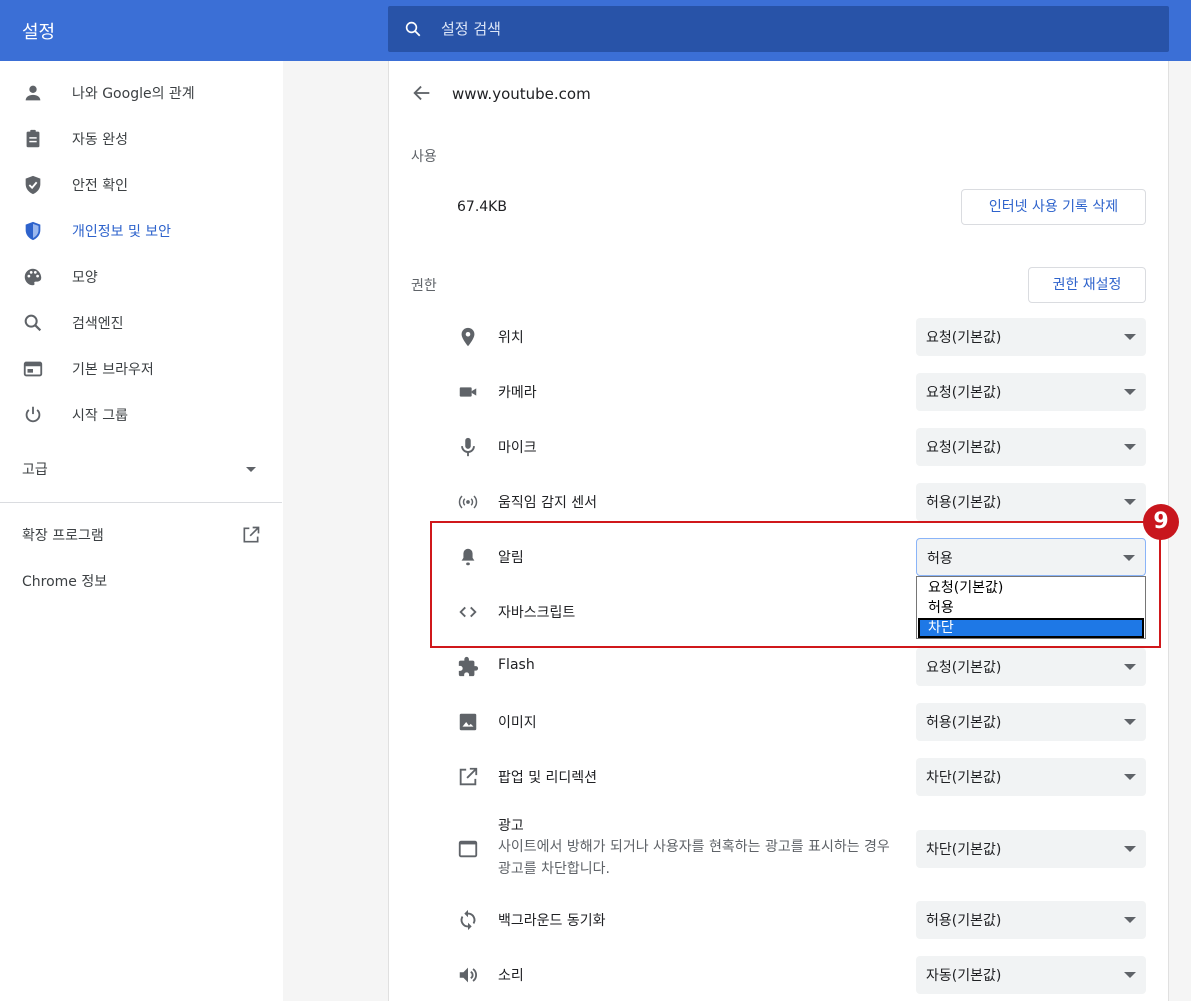 The height and width of the screenshot is (1001, 1191). What do you see at coordinates (422, 93) in the screenshot?
I see `back-arrow-icon` at bounding box center [422, 93].